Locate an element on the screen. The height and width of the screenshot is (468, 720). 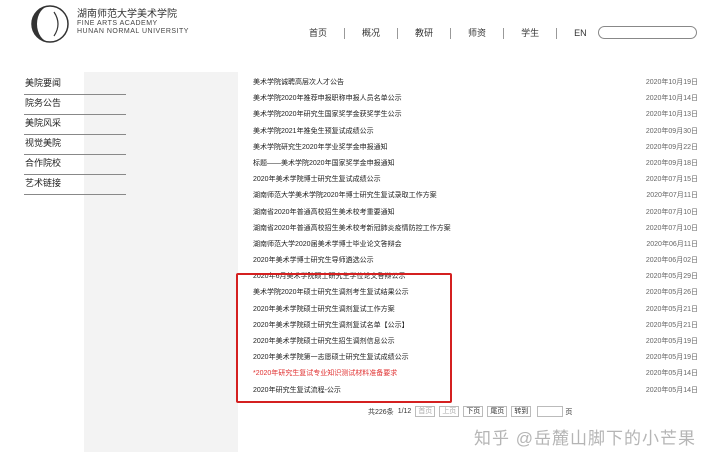
news-date: 2020年09月22日 is located at coordinates (671, 147).